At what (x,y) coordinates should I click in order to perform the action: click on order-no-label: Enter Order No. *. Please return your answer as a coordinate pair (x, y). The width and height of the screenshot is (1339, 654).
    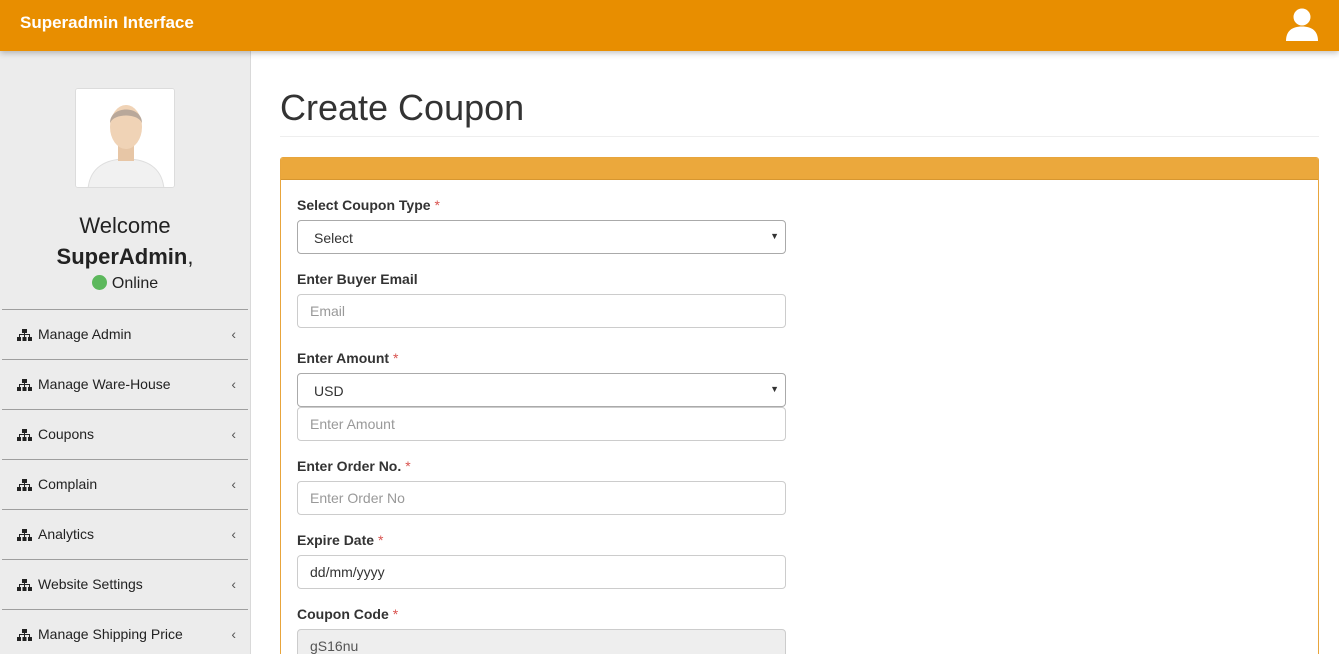
    Looking at the image, I should click on (354, 466).